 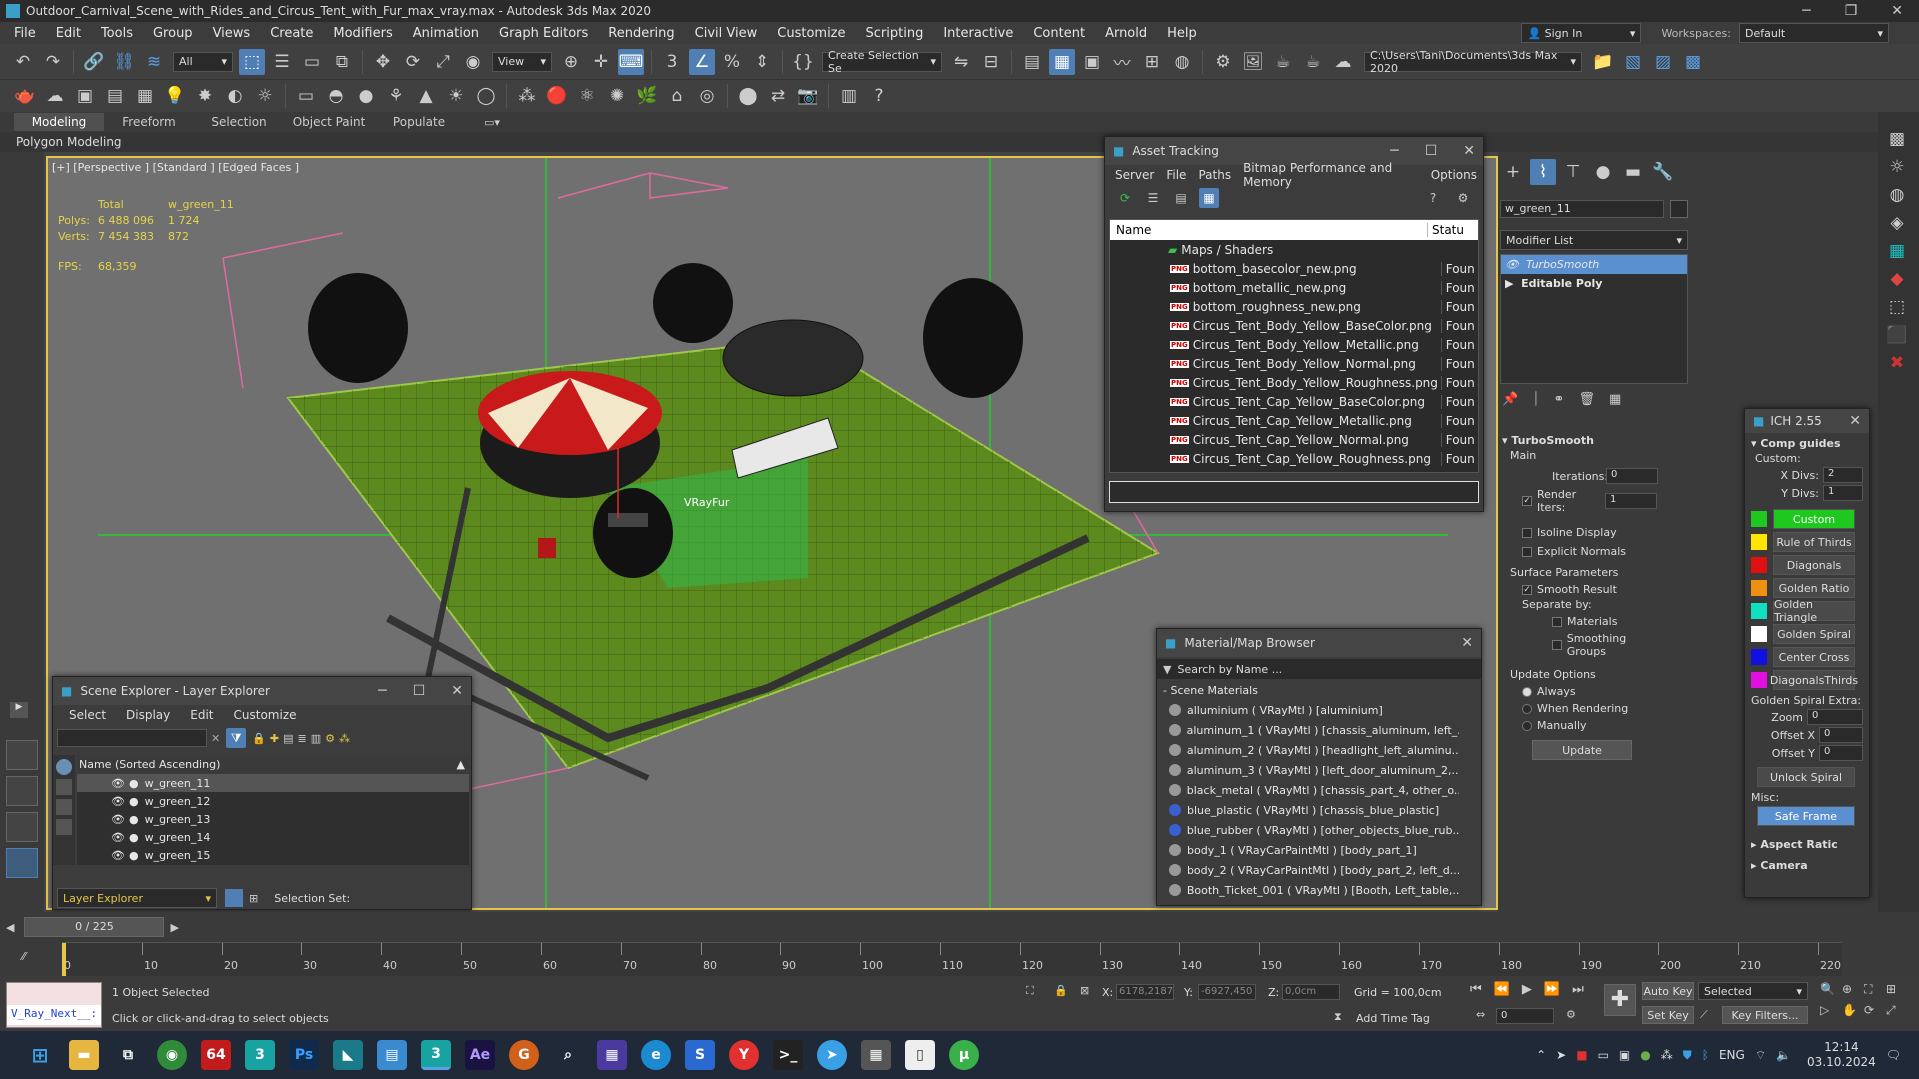 What do you see at coordinates (253, 898) in the screenshot?
I see `hierarchy-mode-icon: ⊞` at bounding box center [253, 898].